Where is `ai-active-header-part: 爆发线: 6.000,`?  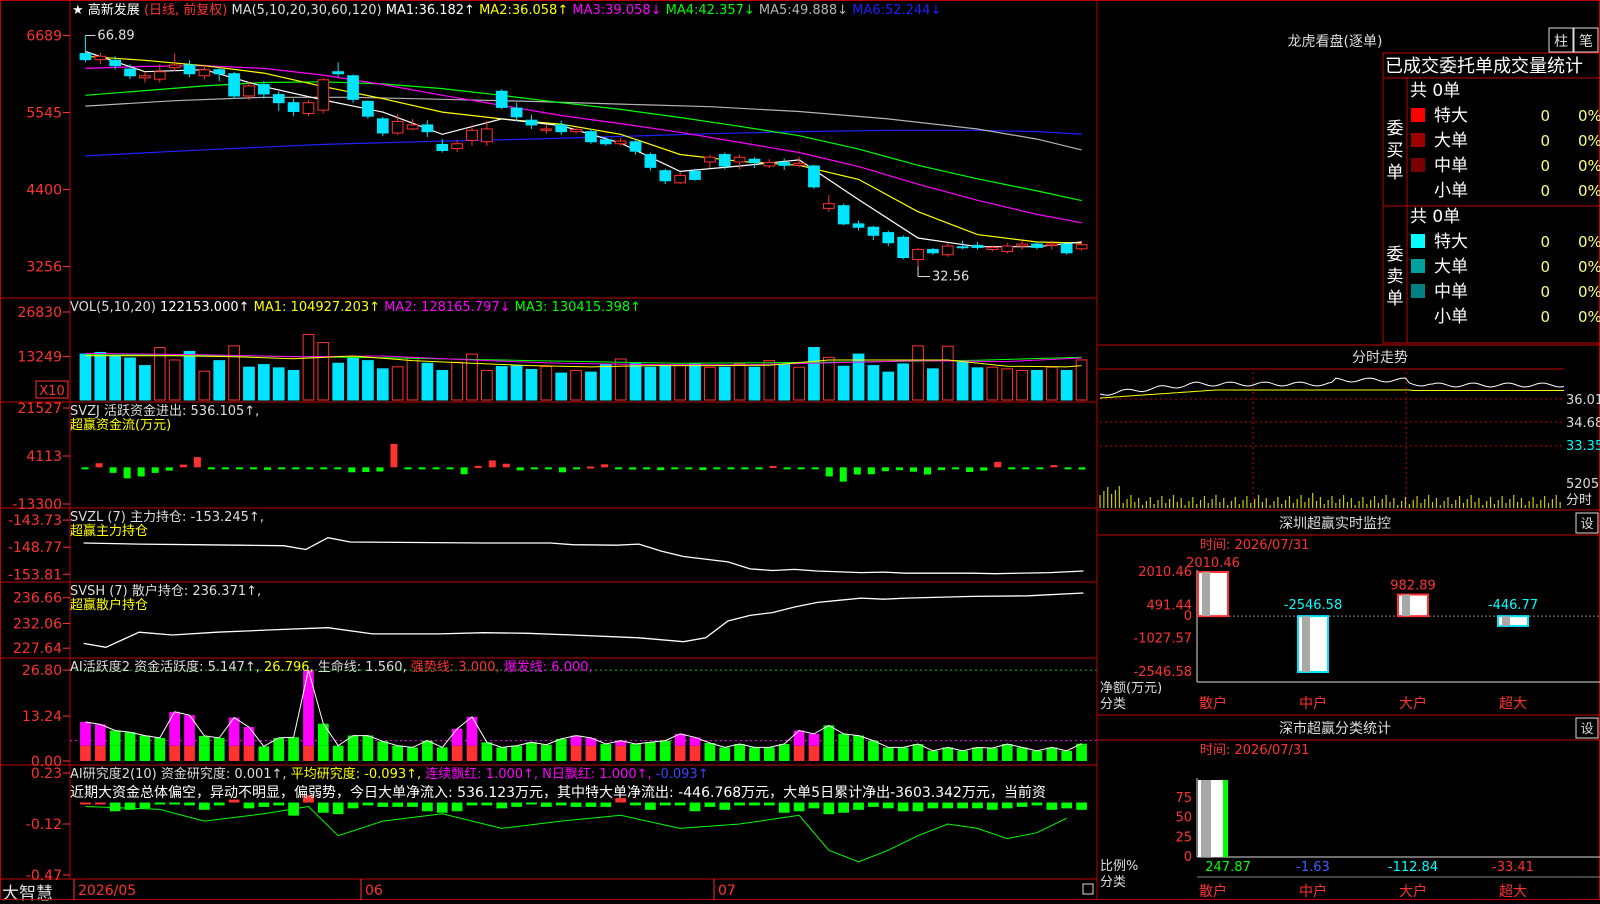 ai-active-header-part: 爆发线: 6.000, is located at coordinates (548, 667).